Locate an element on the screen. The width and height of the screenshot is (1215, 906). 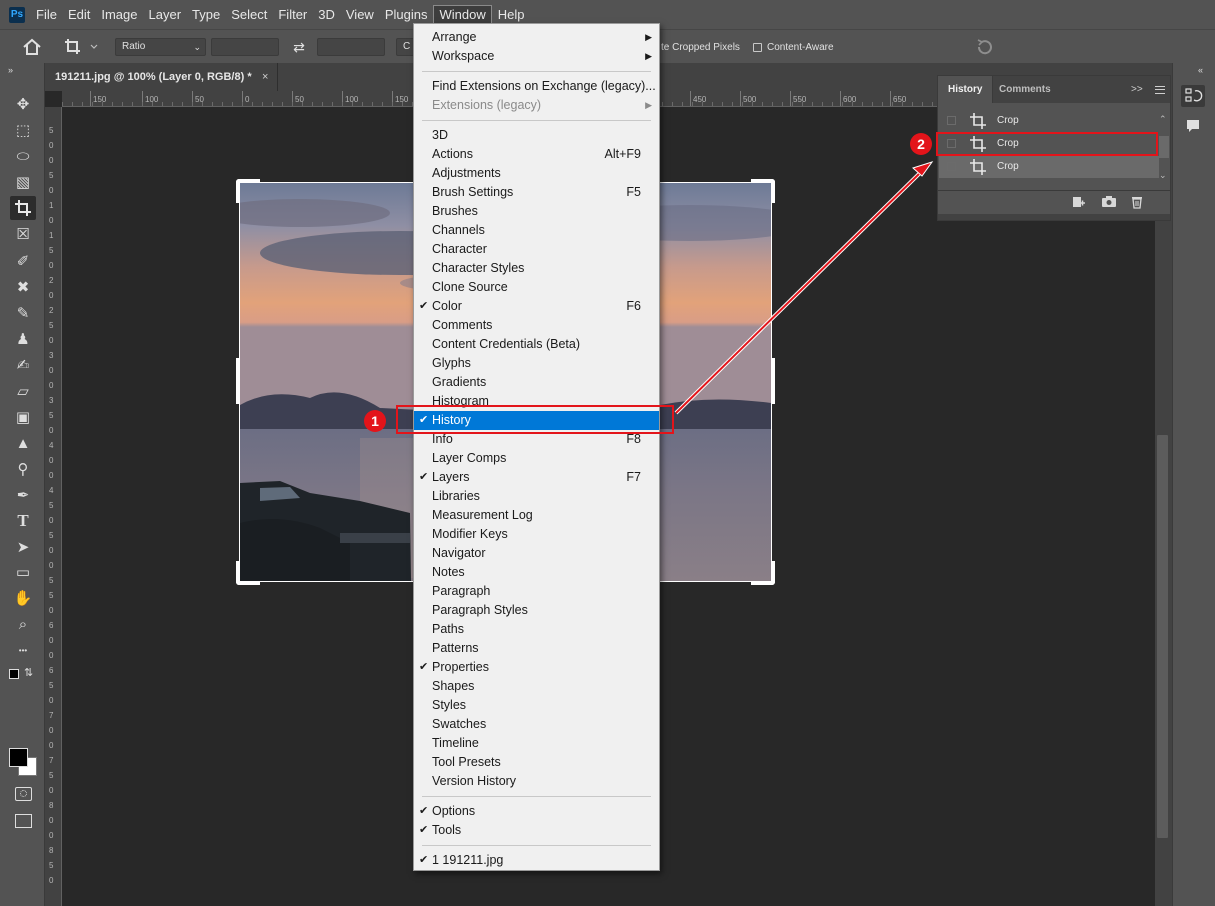
annotation-arrow is located at coordinates (804, 288).